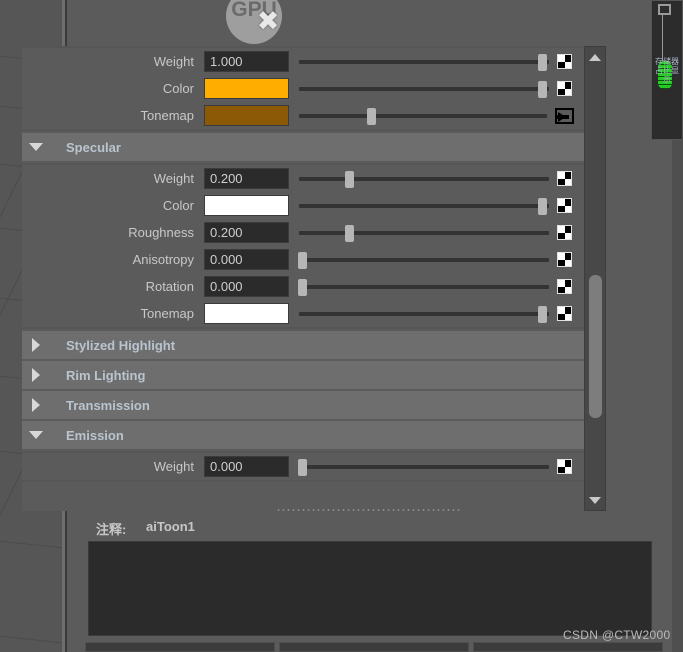 The image size is (683, 652). Describe the element at coordinates (163, 259) in the screenshot. I see `attribute-label: Anisotropy` at that location.